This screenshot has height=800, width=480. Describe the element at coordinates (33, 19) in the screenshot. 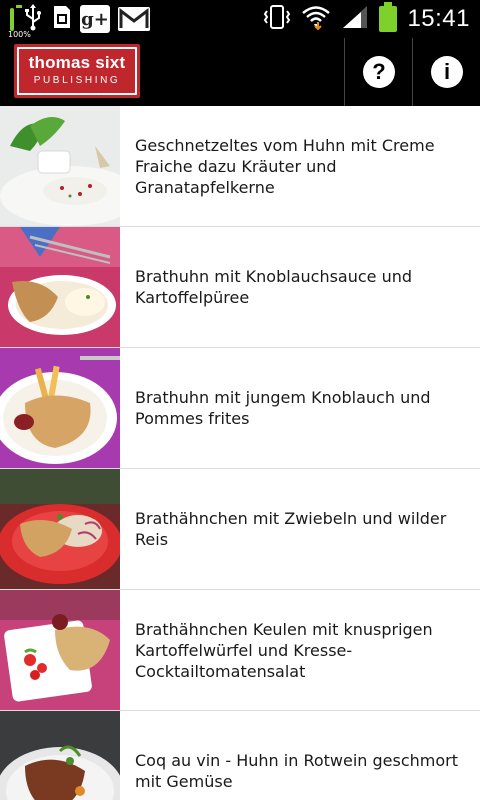

I see `usb-icon` at that location.